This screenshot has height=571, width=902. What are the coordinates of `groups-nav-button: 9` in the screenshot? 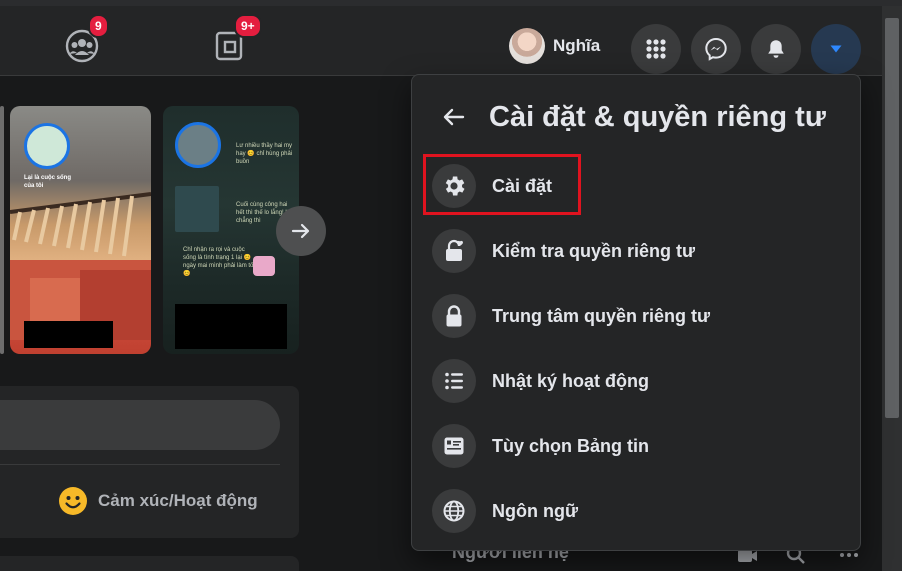 It's located at (86, 39).